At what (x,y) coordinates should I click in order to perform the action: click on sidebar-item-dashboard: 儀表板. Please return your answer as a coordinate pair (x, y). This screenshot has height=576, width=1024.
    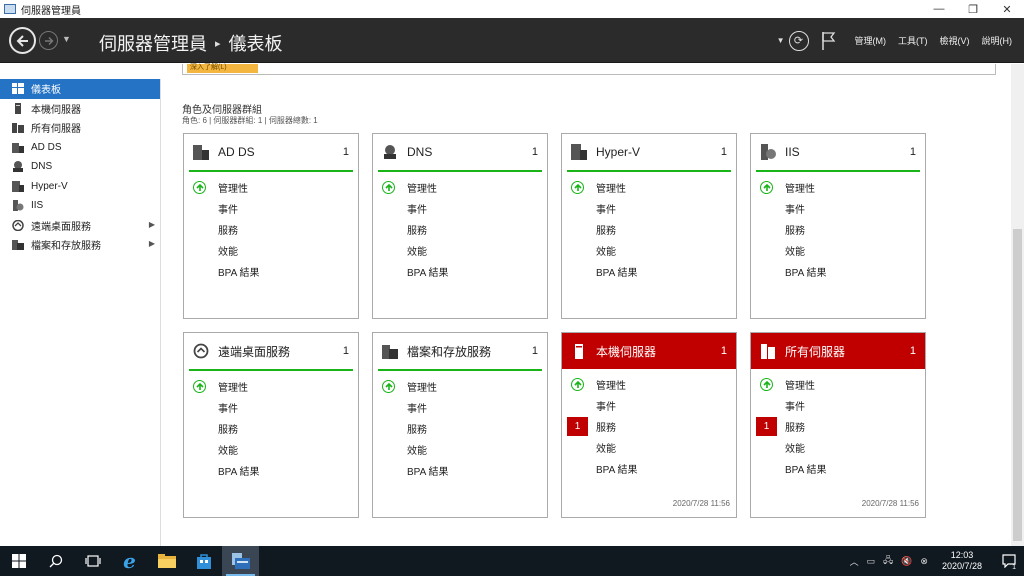
    Looking at the image, I should click on (80, 89).